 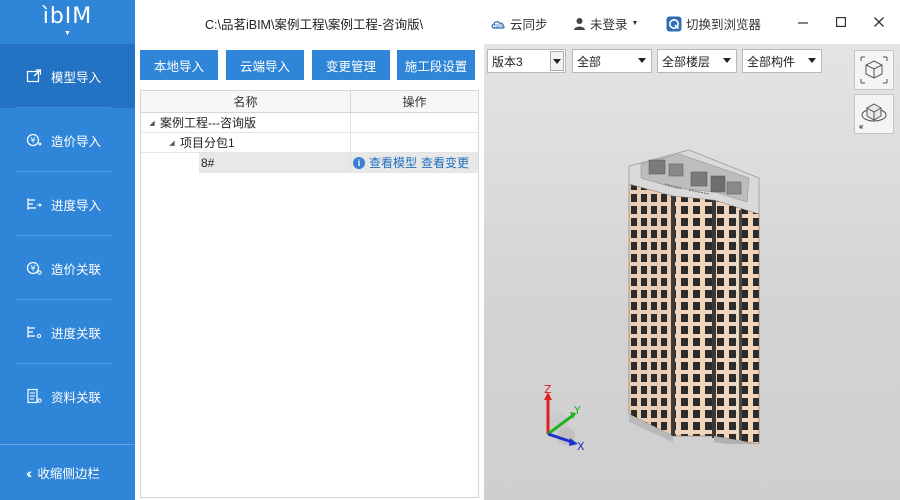 I want to click on column-header-operation: 操作, so click(x=414, y=101).